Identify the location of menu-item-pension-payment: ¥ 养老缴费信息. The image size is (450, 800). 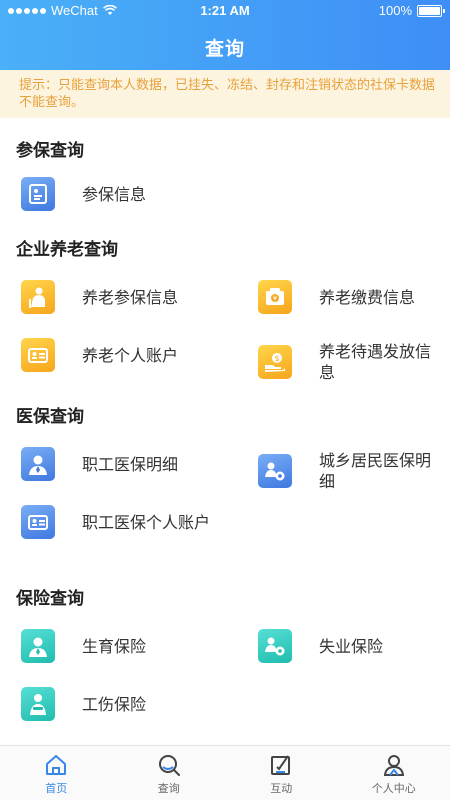
(354, 297).